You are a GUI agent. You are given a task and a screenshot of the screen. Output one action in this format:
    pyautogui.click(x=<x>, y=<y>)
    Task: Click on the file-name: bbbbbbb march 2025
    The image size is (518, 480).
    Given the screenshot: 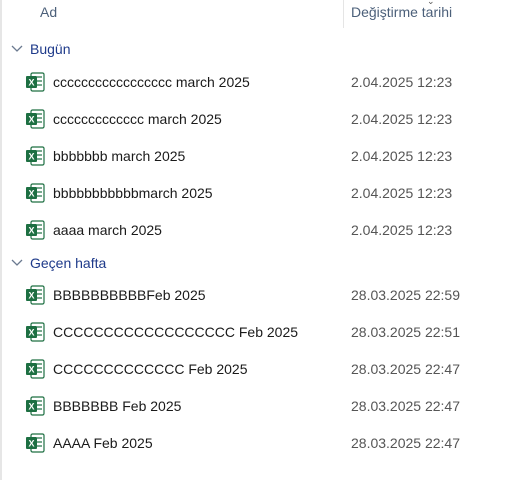 What is the action you would take?
    pyautogui.click(x=119, y=156)
    